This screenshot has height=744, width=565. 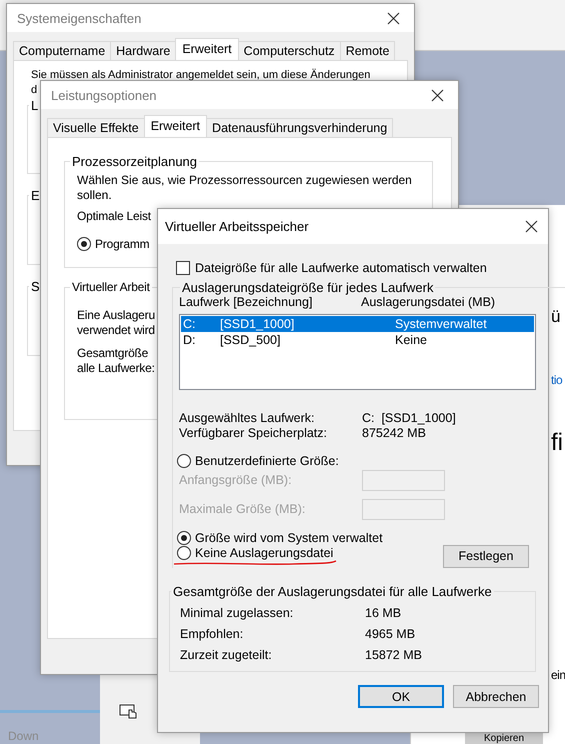 I want to click on field-label: Anfangsgröße (MB):, so click(x=236, y=480).